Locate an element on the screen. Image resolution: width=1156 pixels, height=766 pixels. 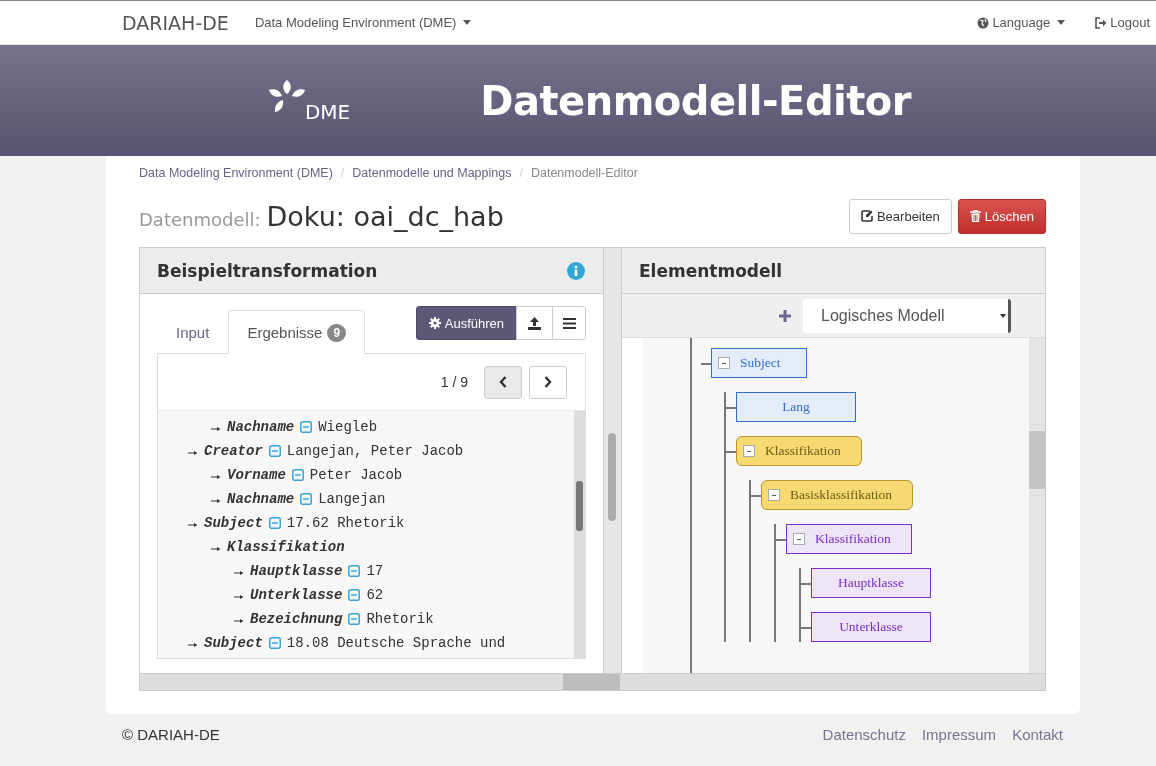
element-value: Langejan is located at coordinates (352, 499).